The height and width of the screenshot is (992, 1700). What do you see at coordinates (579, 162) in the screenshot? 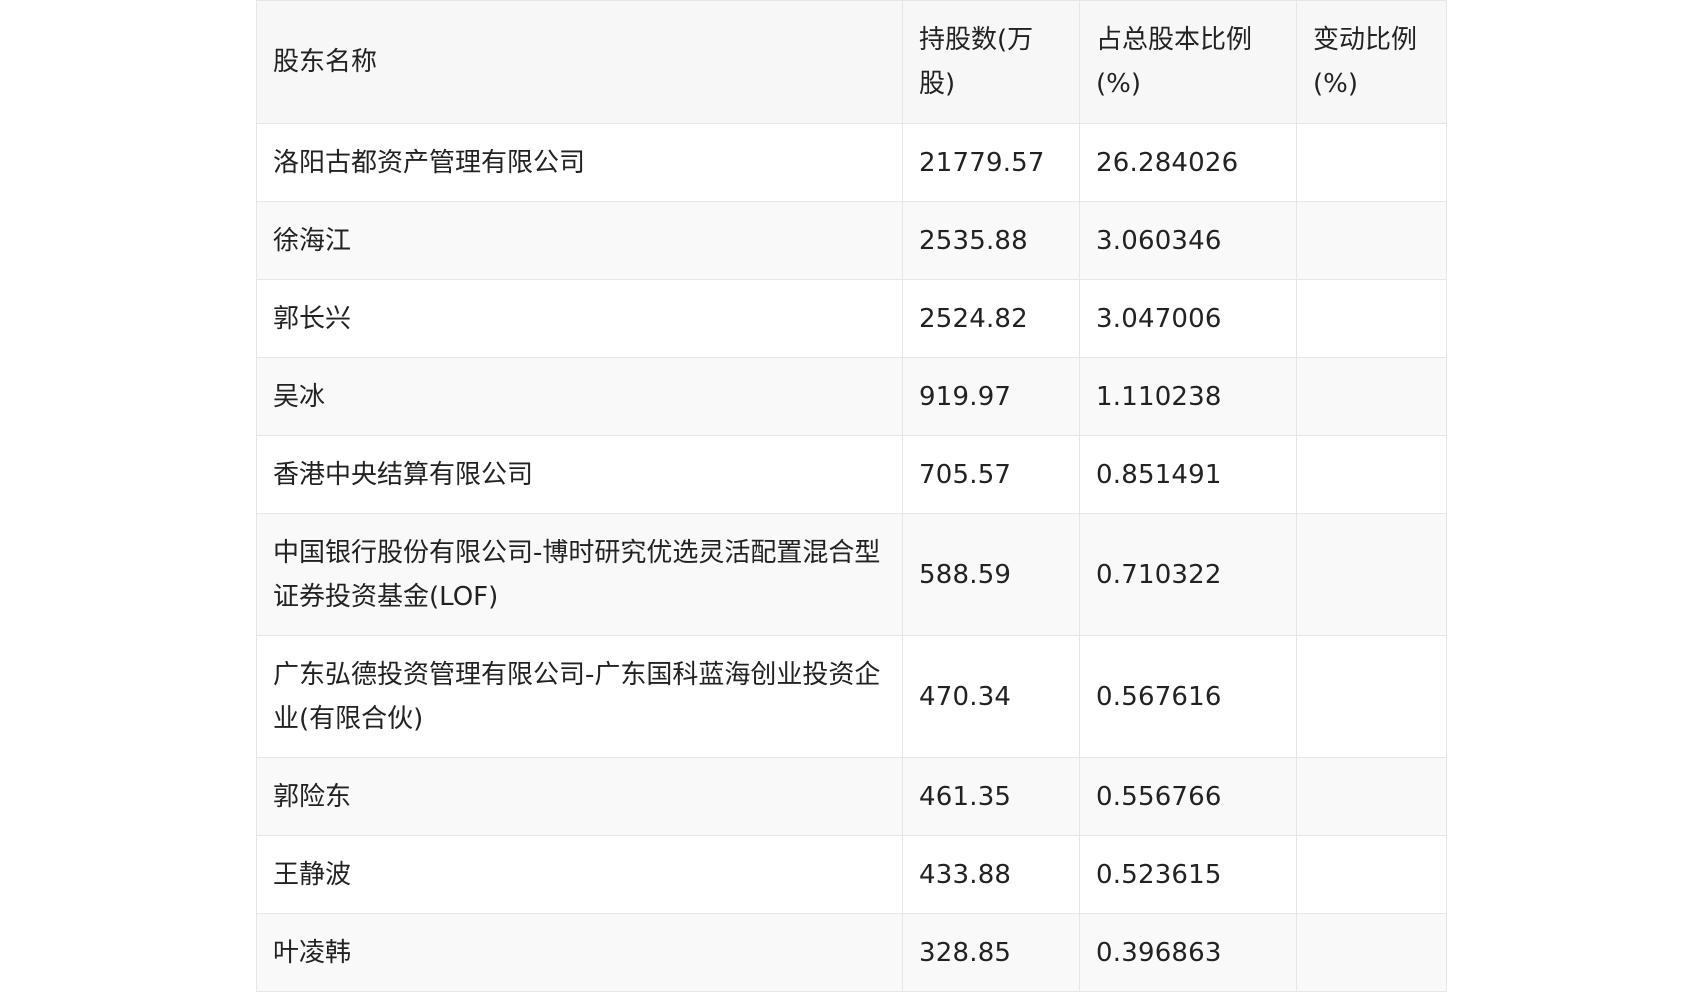
I see `cell-name: 洛阳古都资产管理有限公司` at bounding box center [579, 162].